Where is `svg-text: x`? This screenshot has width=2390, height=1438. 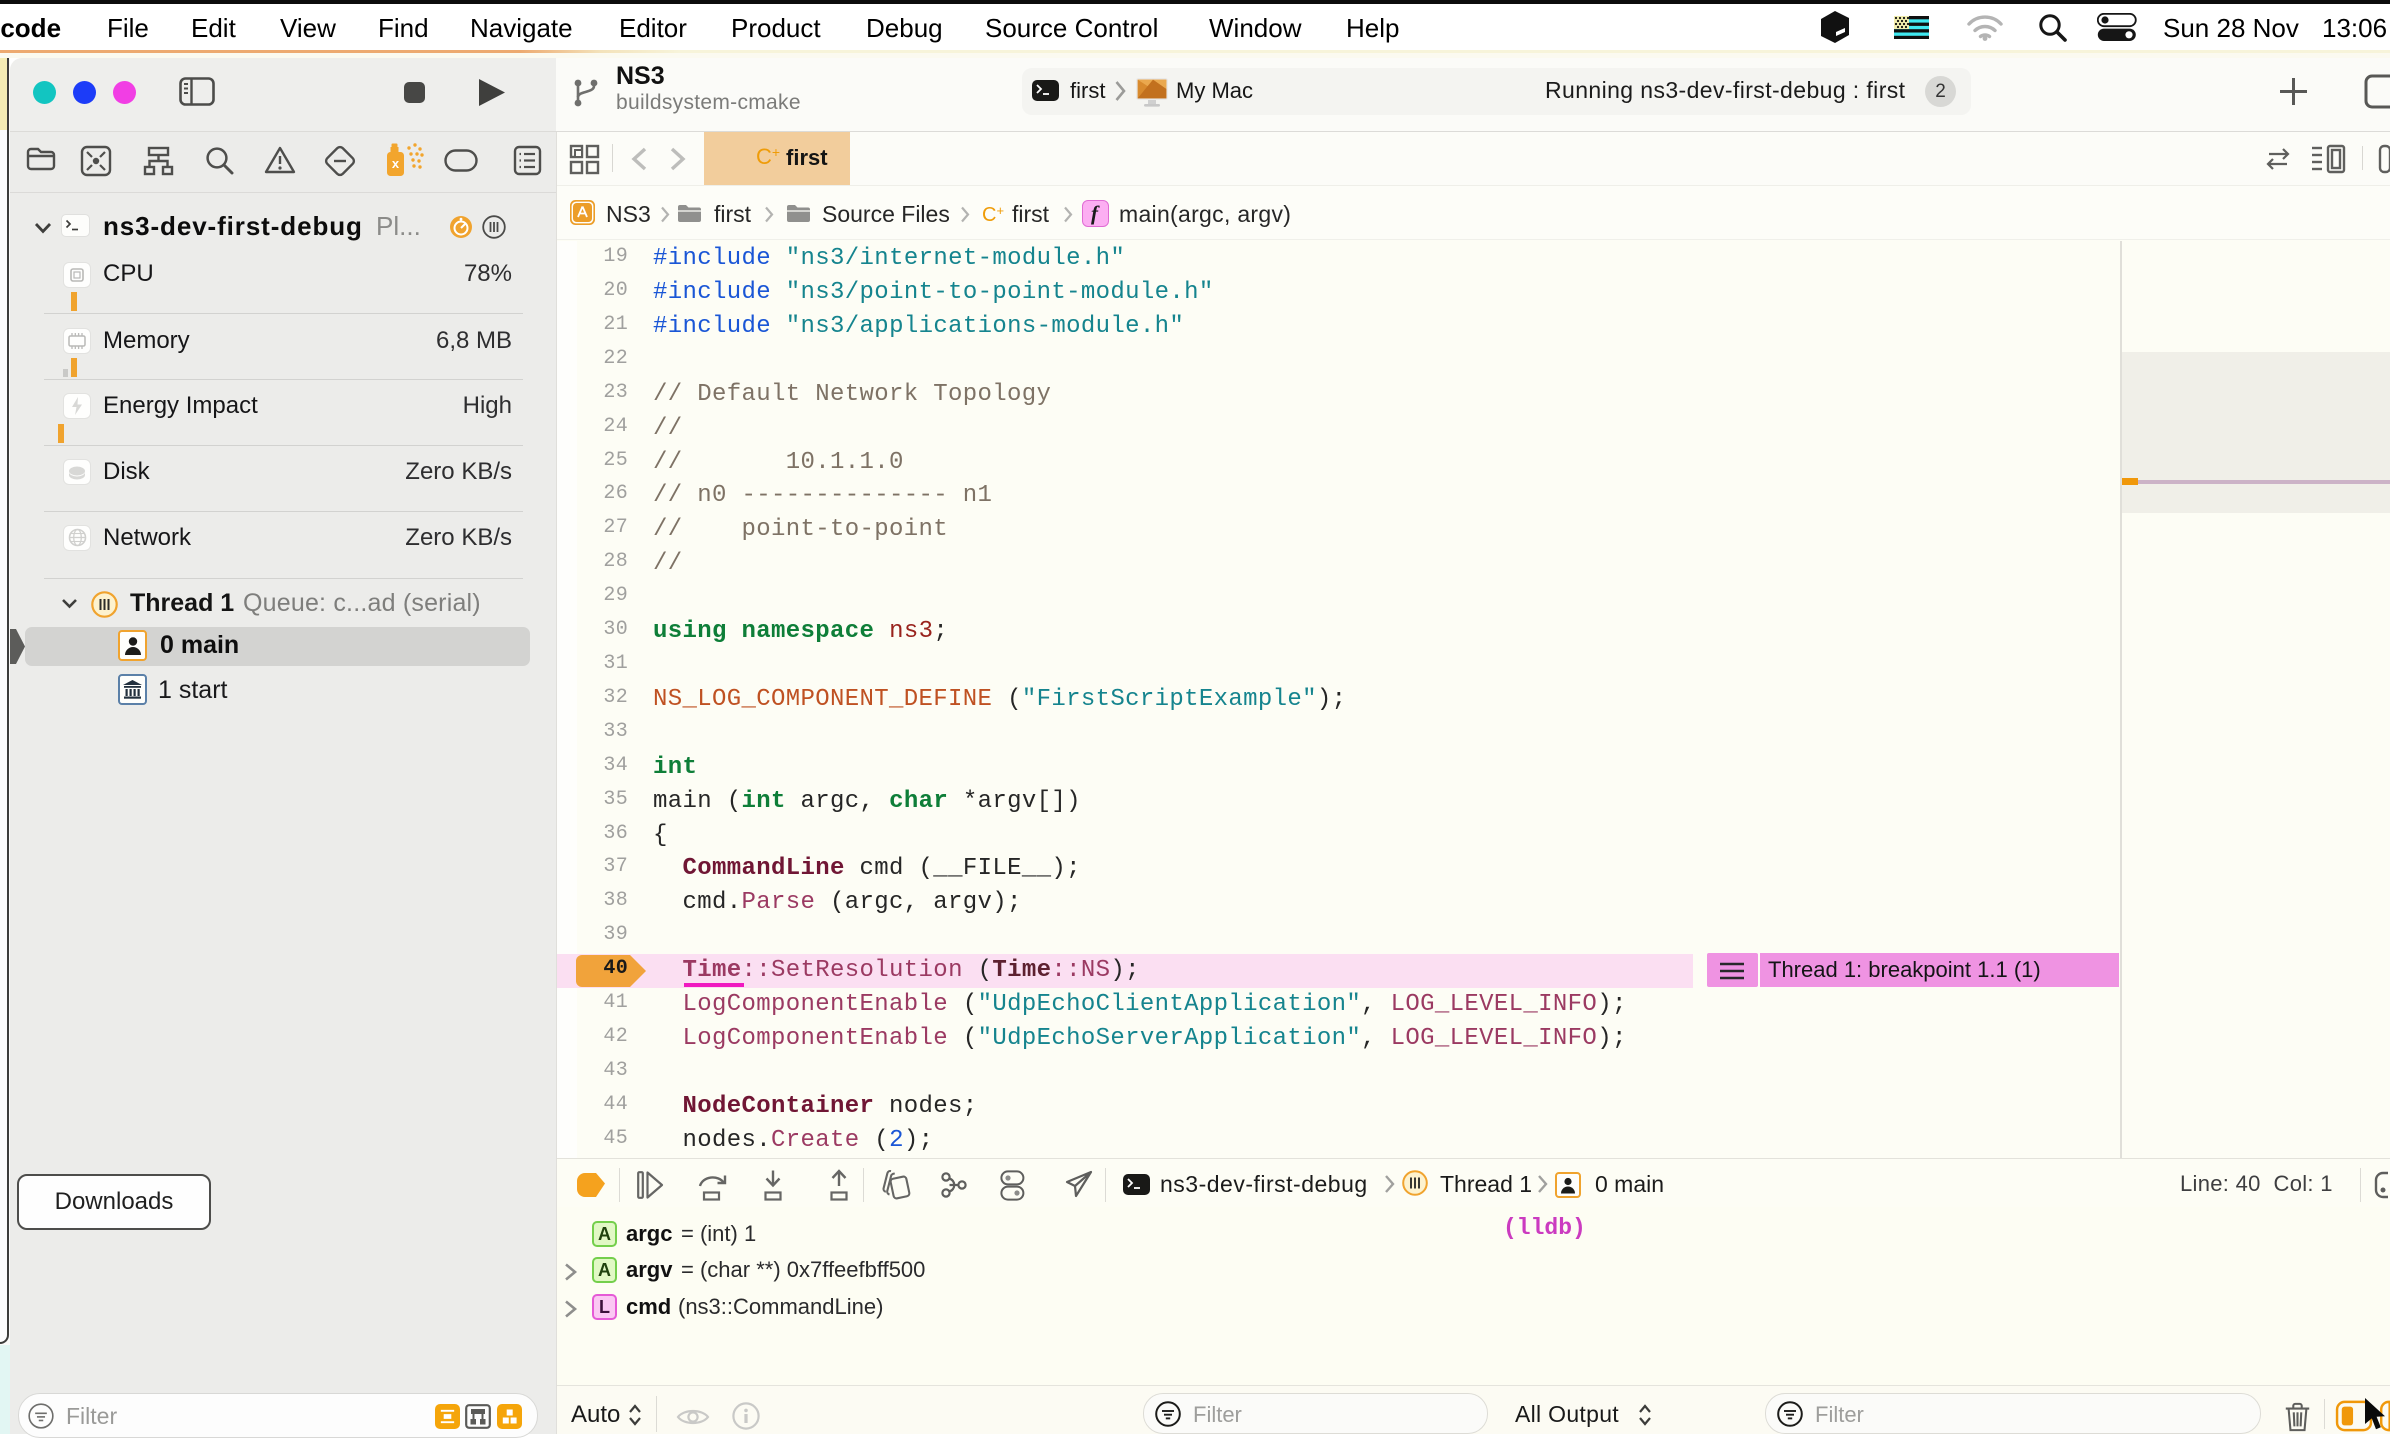
svg-text: x is located at coordinates (396, 163).